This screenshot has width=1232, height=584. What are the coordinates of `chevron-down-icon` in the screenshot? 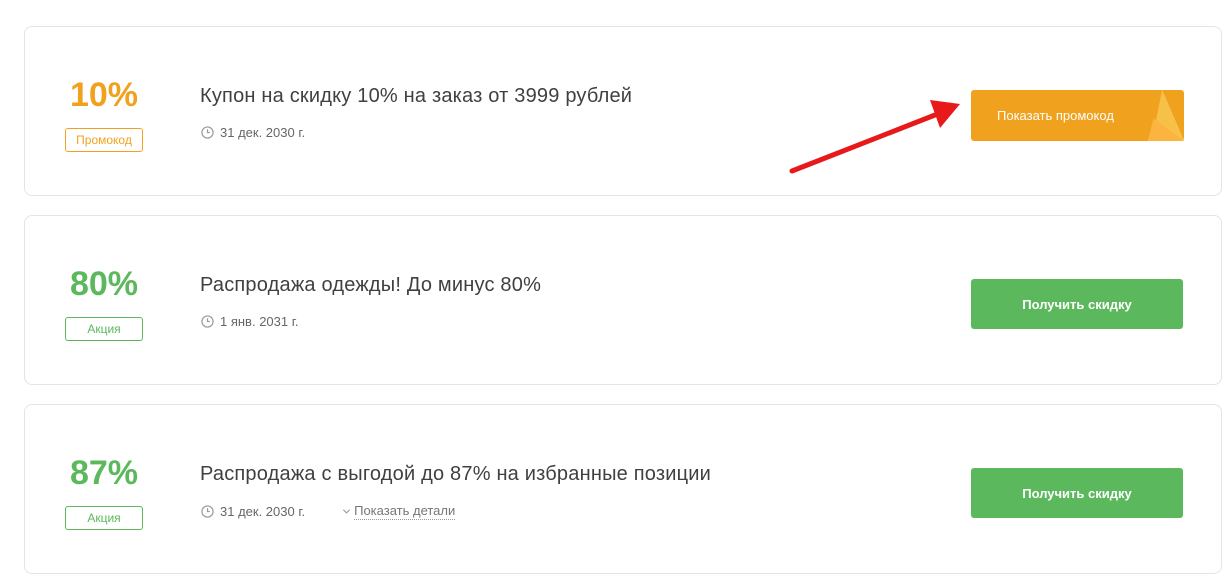 It's located at (346, 511).